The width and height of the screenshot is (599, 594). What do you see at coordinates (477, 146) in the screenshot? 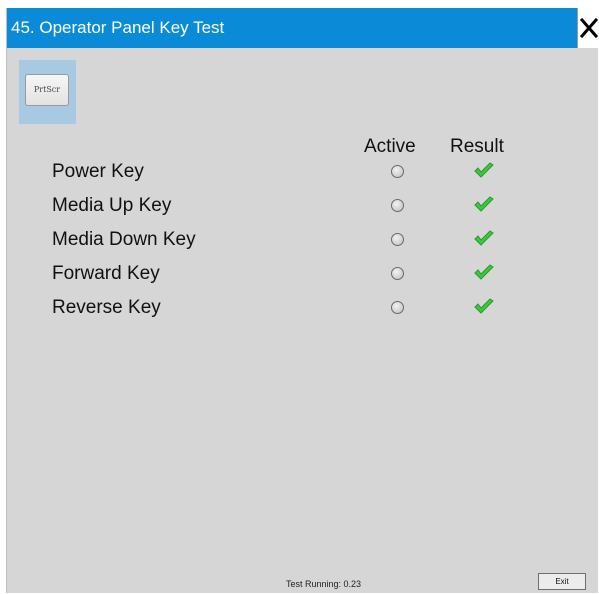
I see `column-header-result: Result` at bounding box center [477, 146].